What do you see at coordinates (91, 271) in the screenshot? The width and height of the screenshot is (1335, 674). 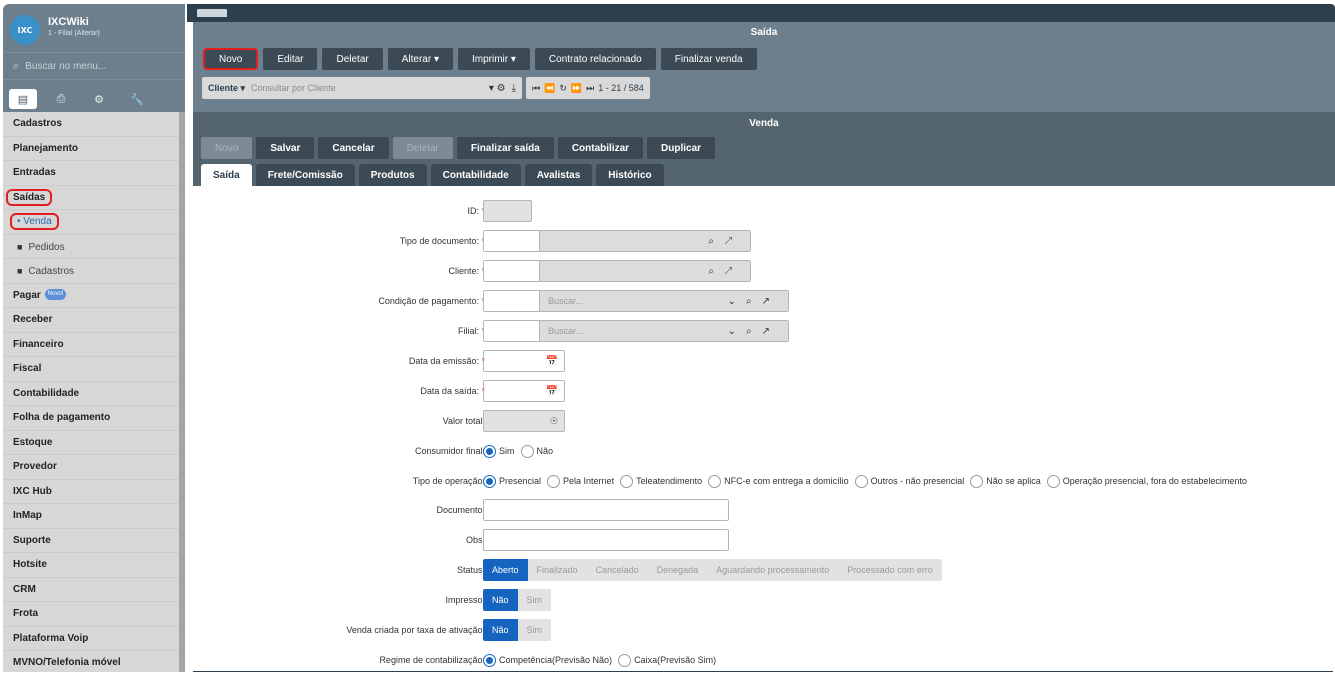 I see `sidebar-subitem-cadastros: ■ Cadastros` at bounding box center [91, 271].